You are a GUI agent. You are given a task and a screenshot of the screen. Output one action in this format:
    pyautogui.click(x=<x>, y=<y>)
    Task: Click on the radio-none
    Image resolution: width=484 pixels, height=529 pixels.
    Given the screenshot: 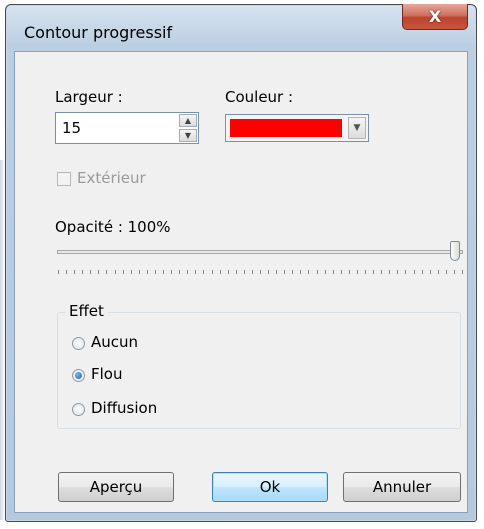 What is the action you would take?
    pyautogui.click(x=78, y=343)
    